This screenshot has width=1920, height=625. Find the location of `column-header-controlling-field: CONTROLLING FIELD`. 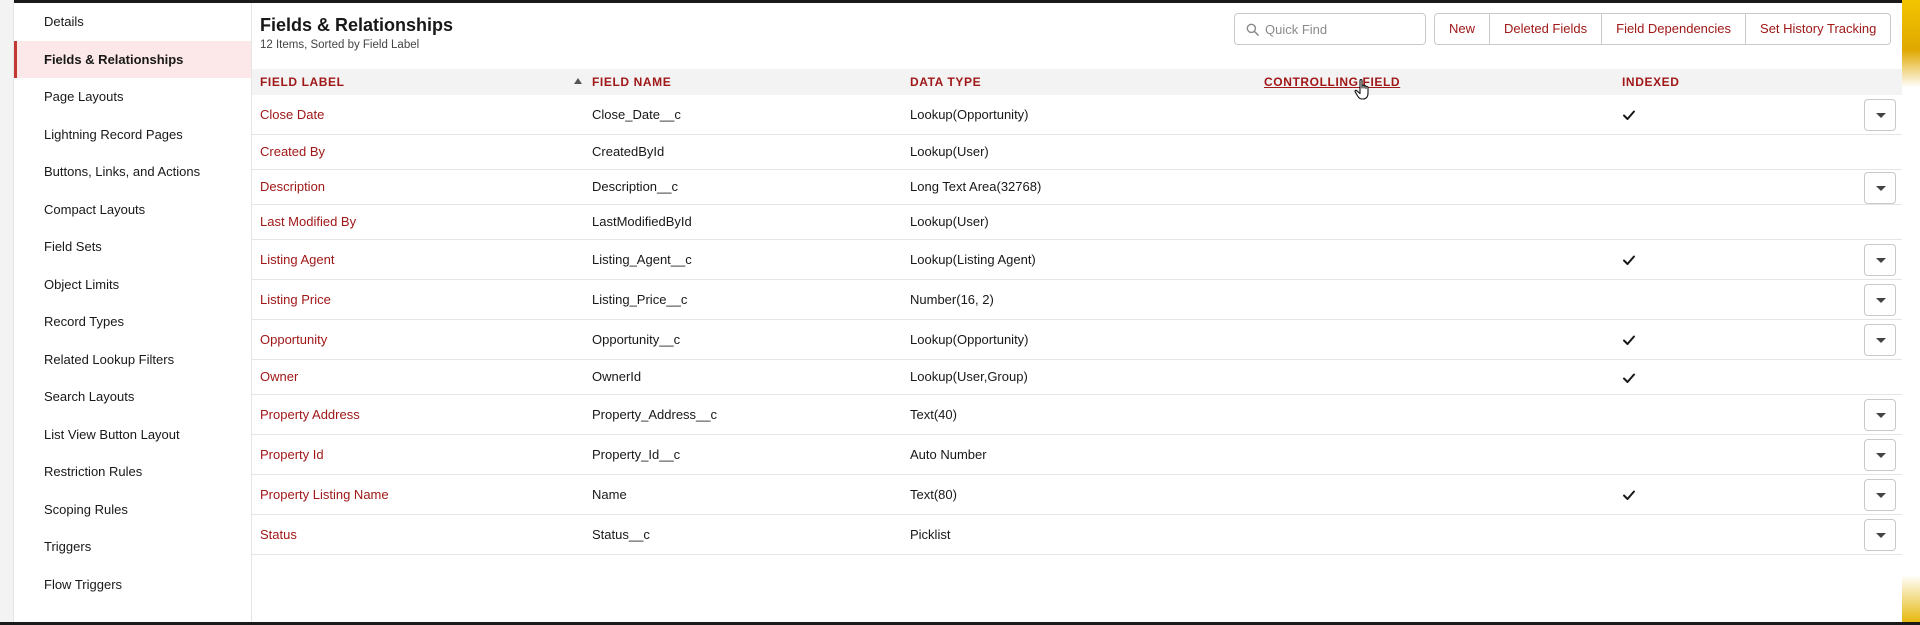

column-header-controlling-field: CONTROLLING FIELD is located at coordinates (1332, 82).